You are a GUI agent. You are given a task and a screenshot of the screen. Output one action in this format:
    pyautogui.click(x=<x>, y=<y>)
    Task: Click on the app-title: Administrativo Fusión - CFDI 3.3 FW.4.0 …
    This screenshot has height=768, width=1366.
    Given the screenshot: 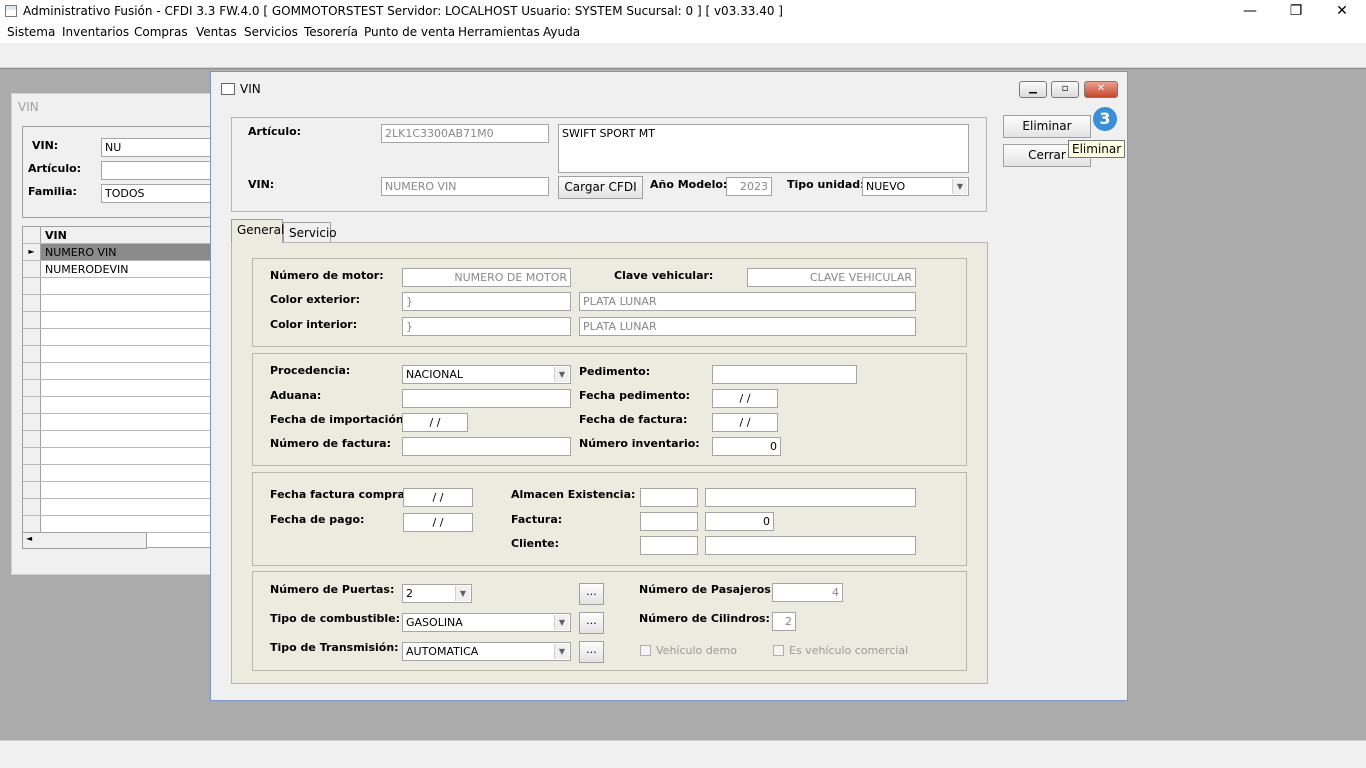 What is the action you would take?
    pyautogui.click(x=403, y=11)
    